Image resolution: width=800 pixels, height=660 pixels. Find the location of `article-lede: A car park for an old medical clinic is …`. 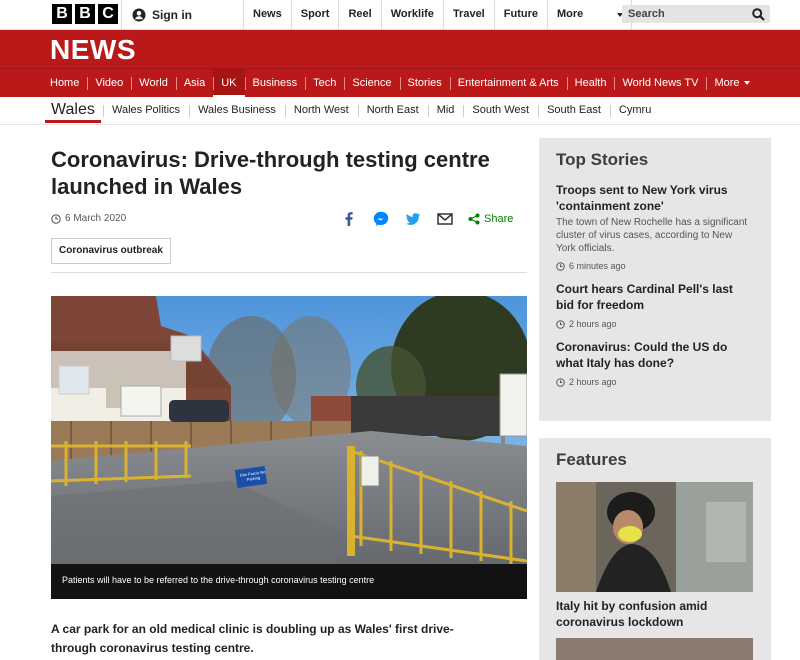

article-lede: A car park for an old medical clinic is … is located at coordinates (252, 638).